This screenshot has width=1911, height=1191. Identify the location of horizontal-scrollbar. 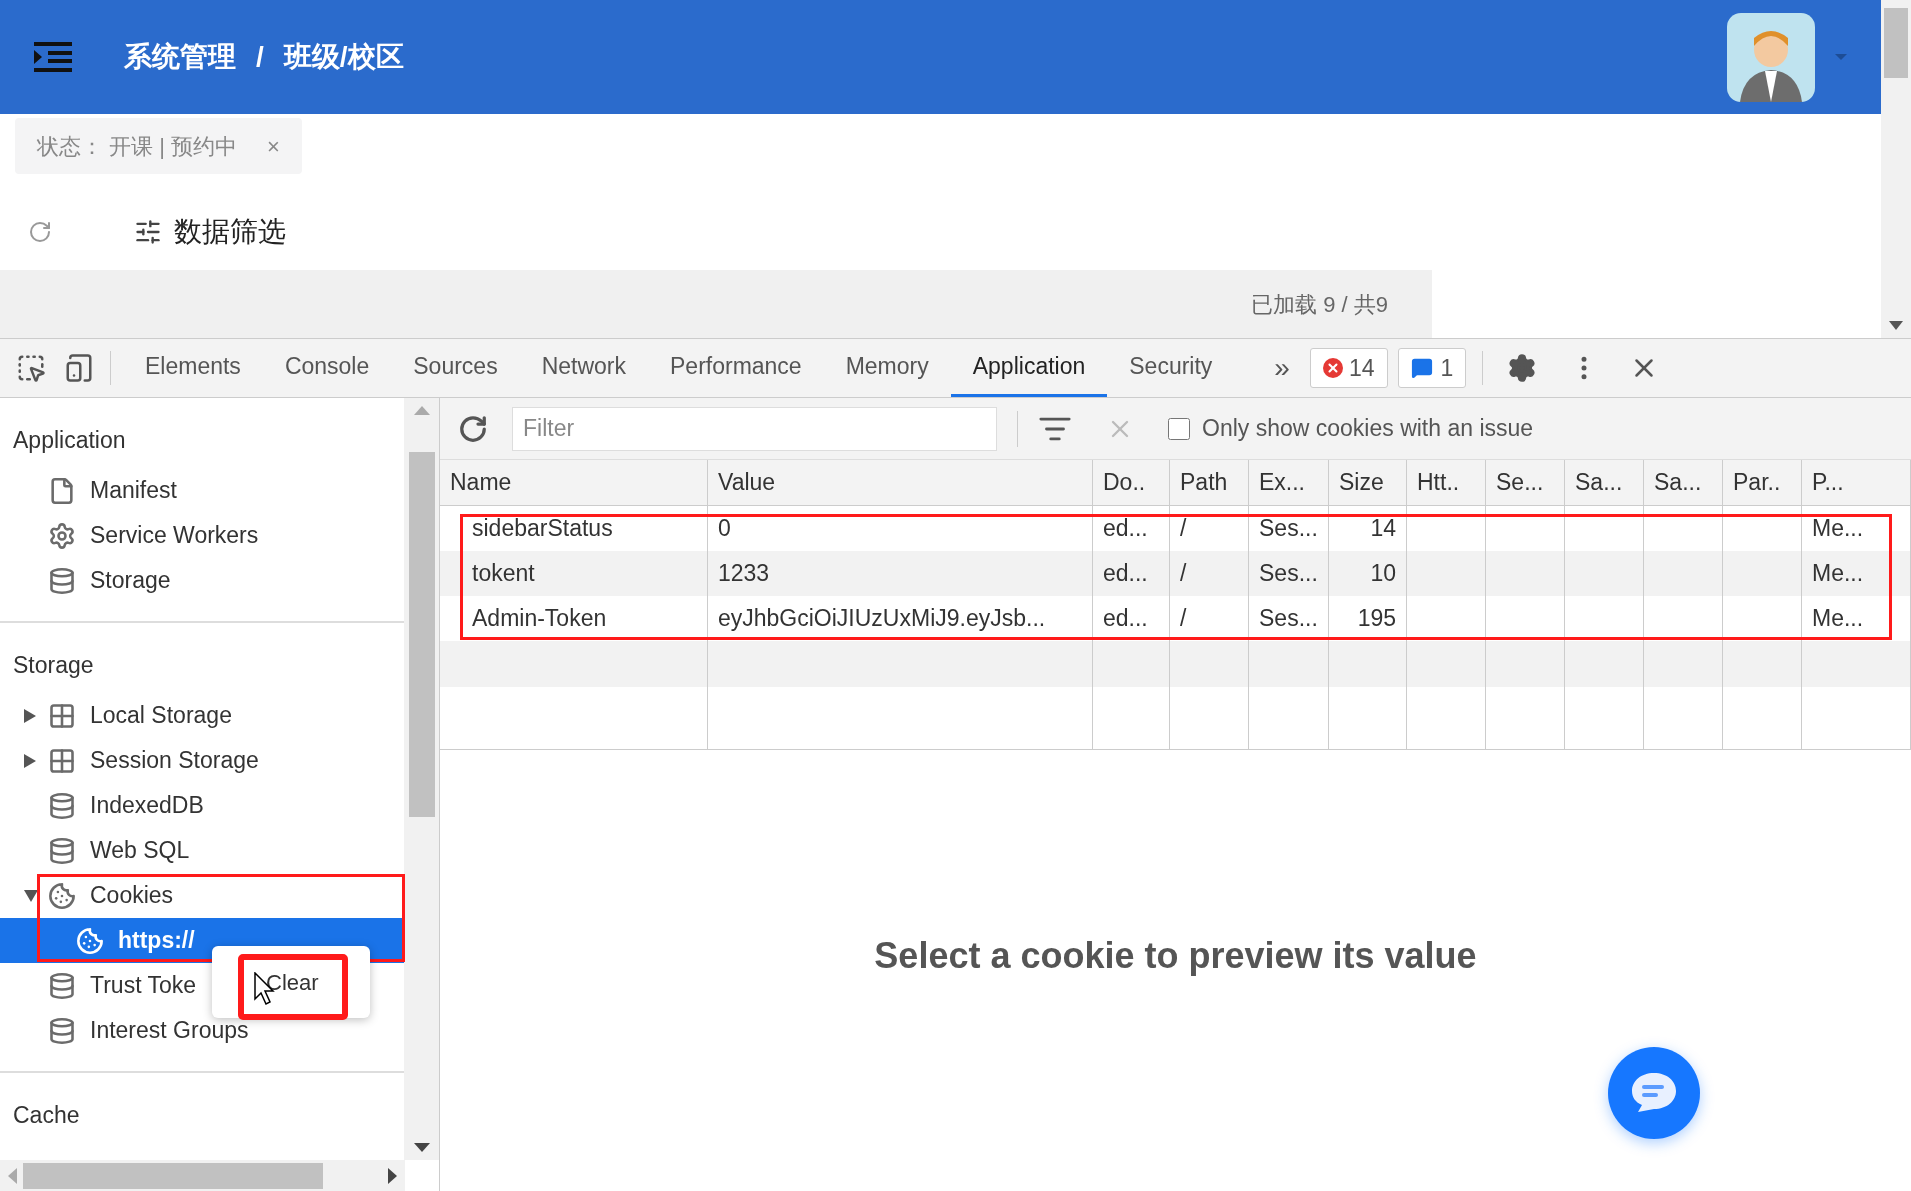
(202, 1175).